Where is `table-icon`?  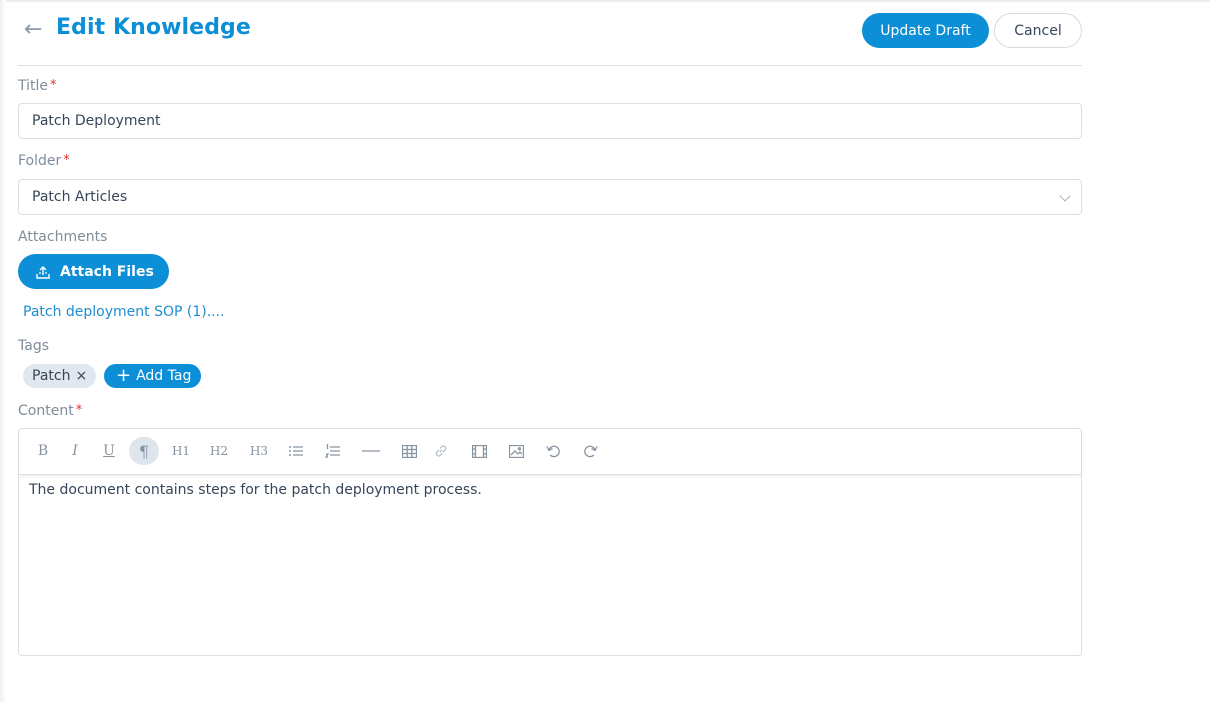 table-icon is located at coordinates (409, 451).